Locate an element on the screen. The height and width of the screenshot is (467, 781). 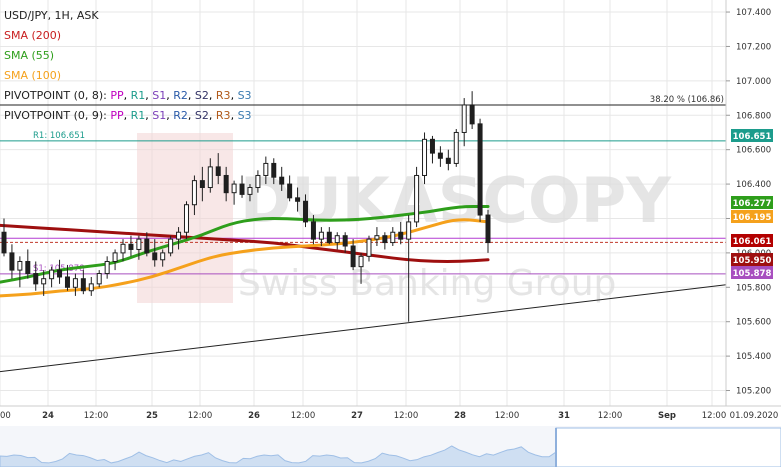
y-tick-label: 105.600 is located at coordinates (753, 323).